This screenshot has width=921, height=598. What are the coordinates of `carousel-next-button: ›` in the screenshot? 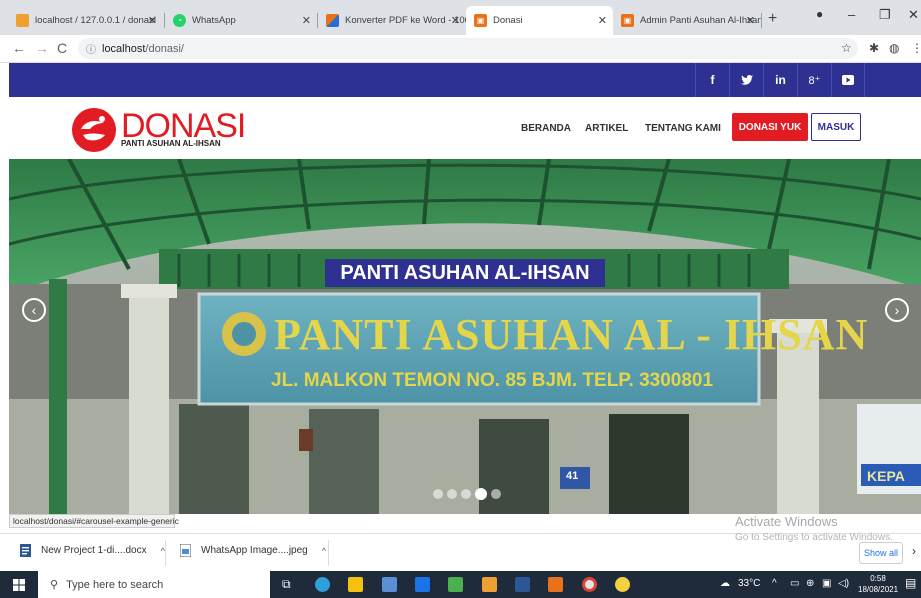 It's located at (897, 310).